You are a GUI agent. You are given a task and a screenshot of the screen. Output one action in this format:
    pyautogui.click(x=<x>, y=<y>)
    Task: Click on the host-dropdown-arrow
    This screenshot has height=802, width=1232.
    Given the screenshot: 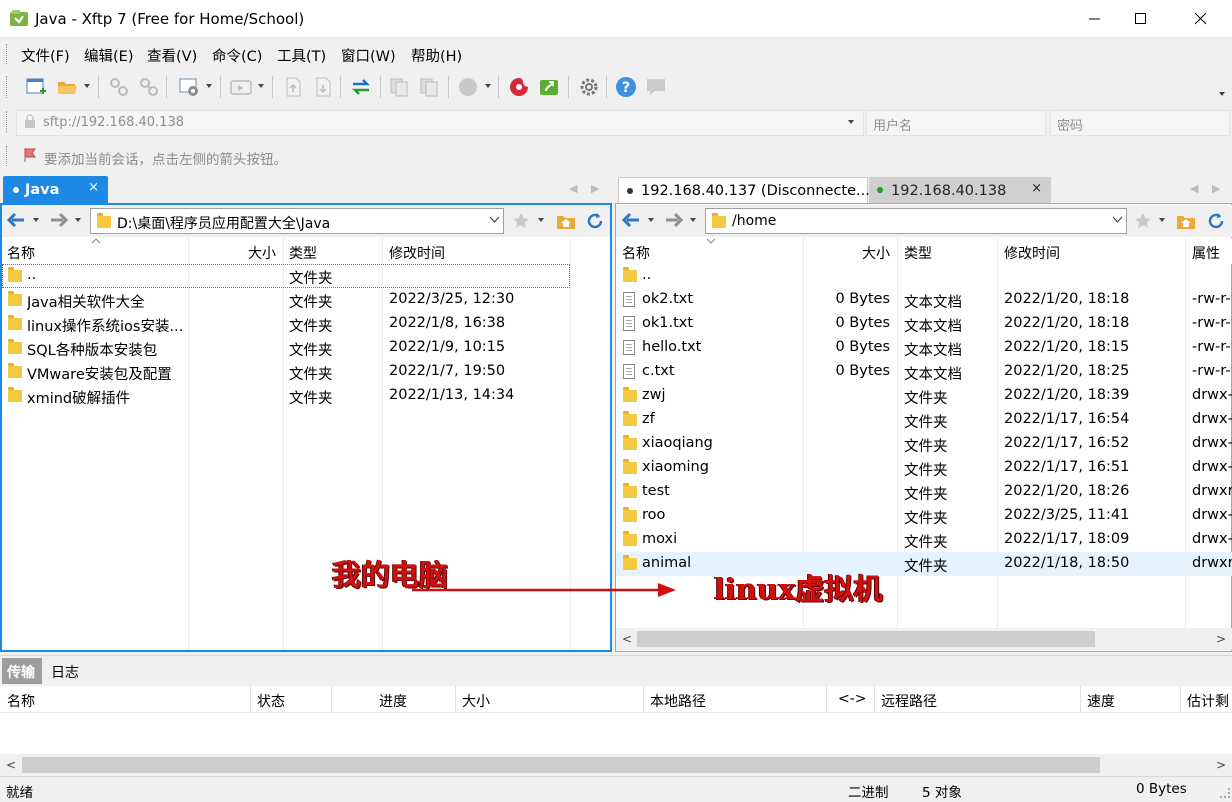 What is the action you would take?
    pyautogui.click(x=851, y=122)
    